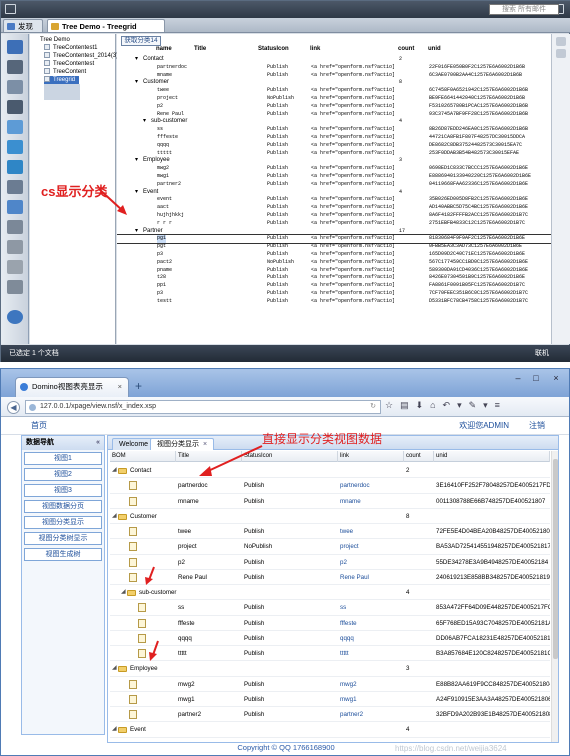  What do you see at coordinates (524, 9) in the screenshot?
I see `notes-search-input: 搜索 所有邮件` at bounding box center [524, 9].